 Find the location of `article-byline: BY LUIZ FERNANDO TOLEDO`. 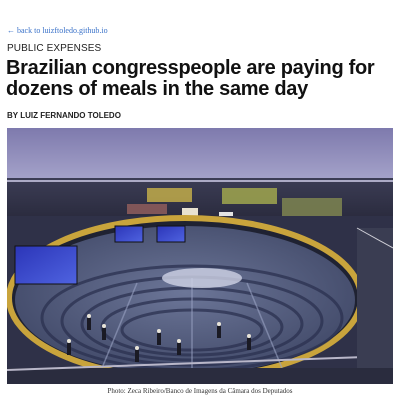

article-byline: BY LUIZ FERNANDO TOLEDO is located at coordinates (64, 115).